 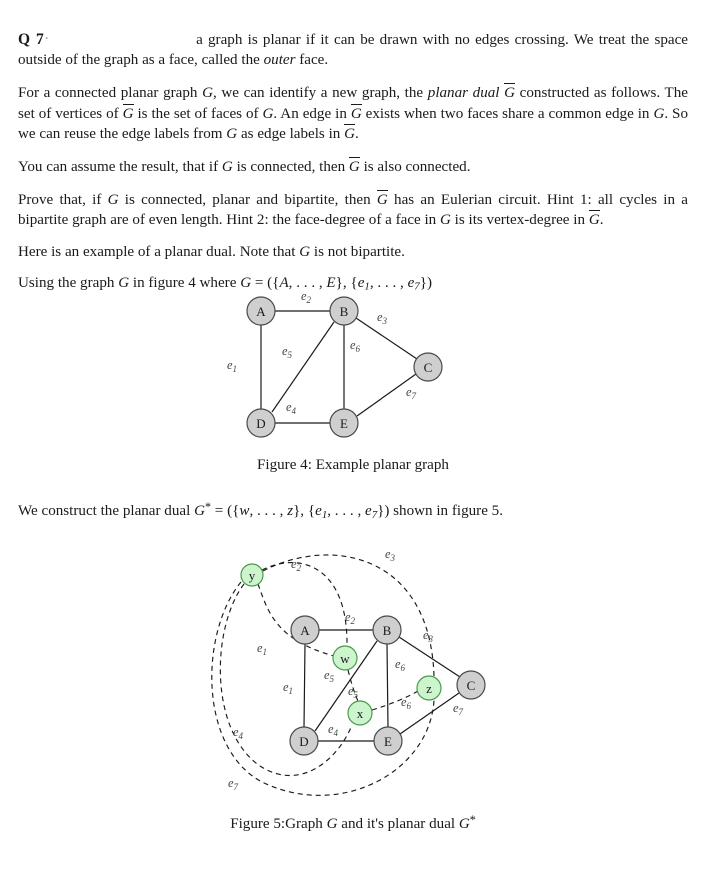 What do you see at coordinates (238, 733) in the screenshot?
I see `fig5-duallabel-e4: e4` at bounding box center [238, 733].